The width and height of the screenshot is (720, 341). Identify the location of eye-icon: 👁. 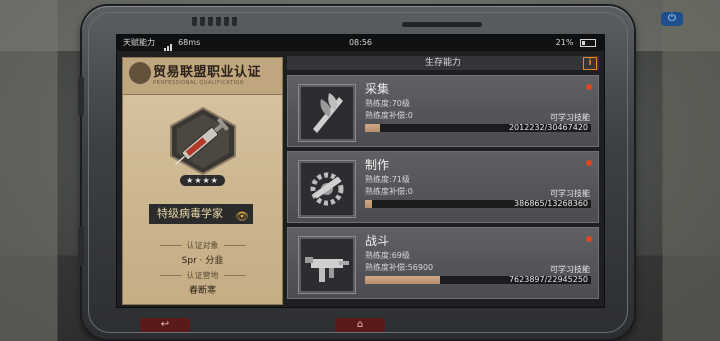
(242, 217).